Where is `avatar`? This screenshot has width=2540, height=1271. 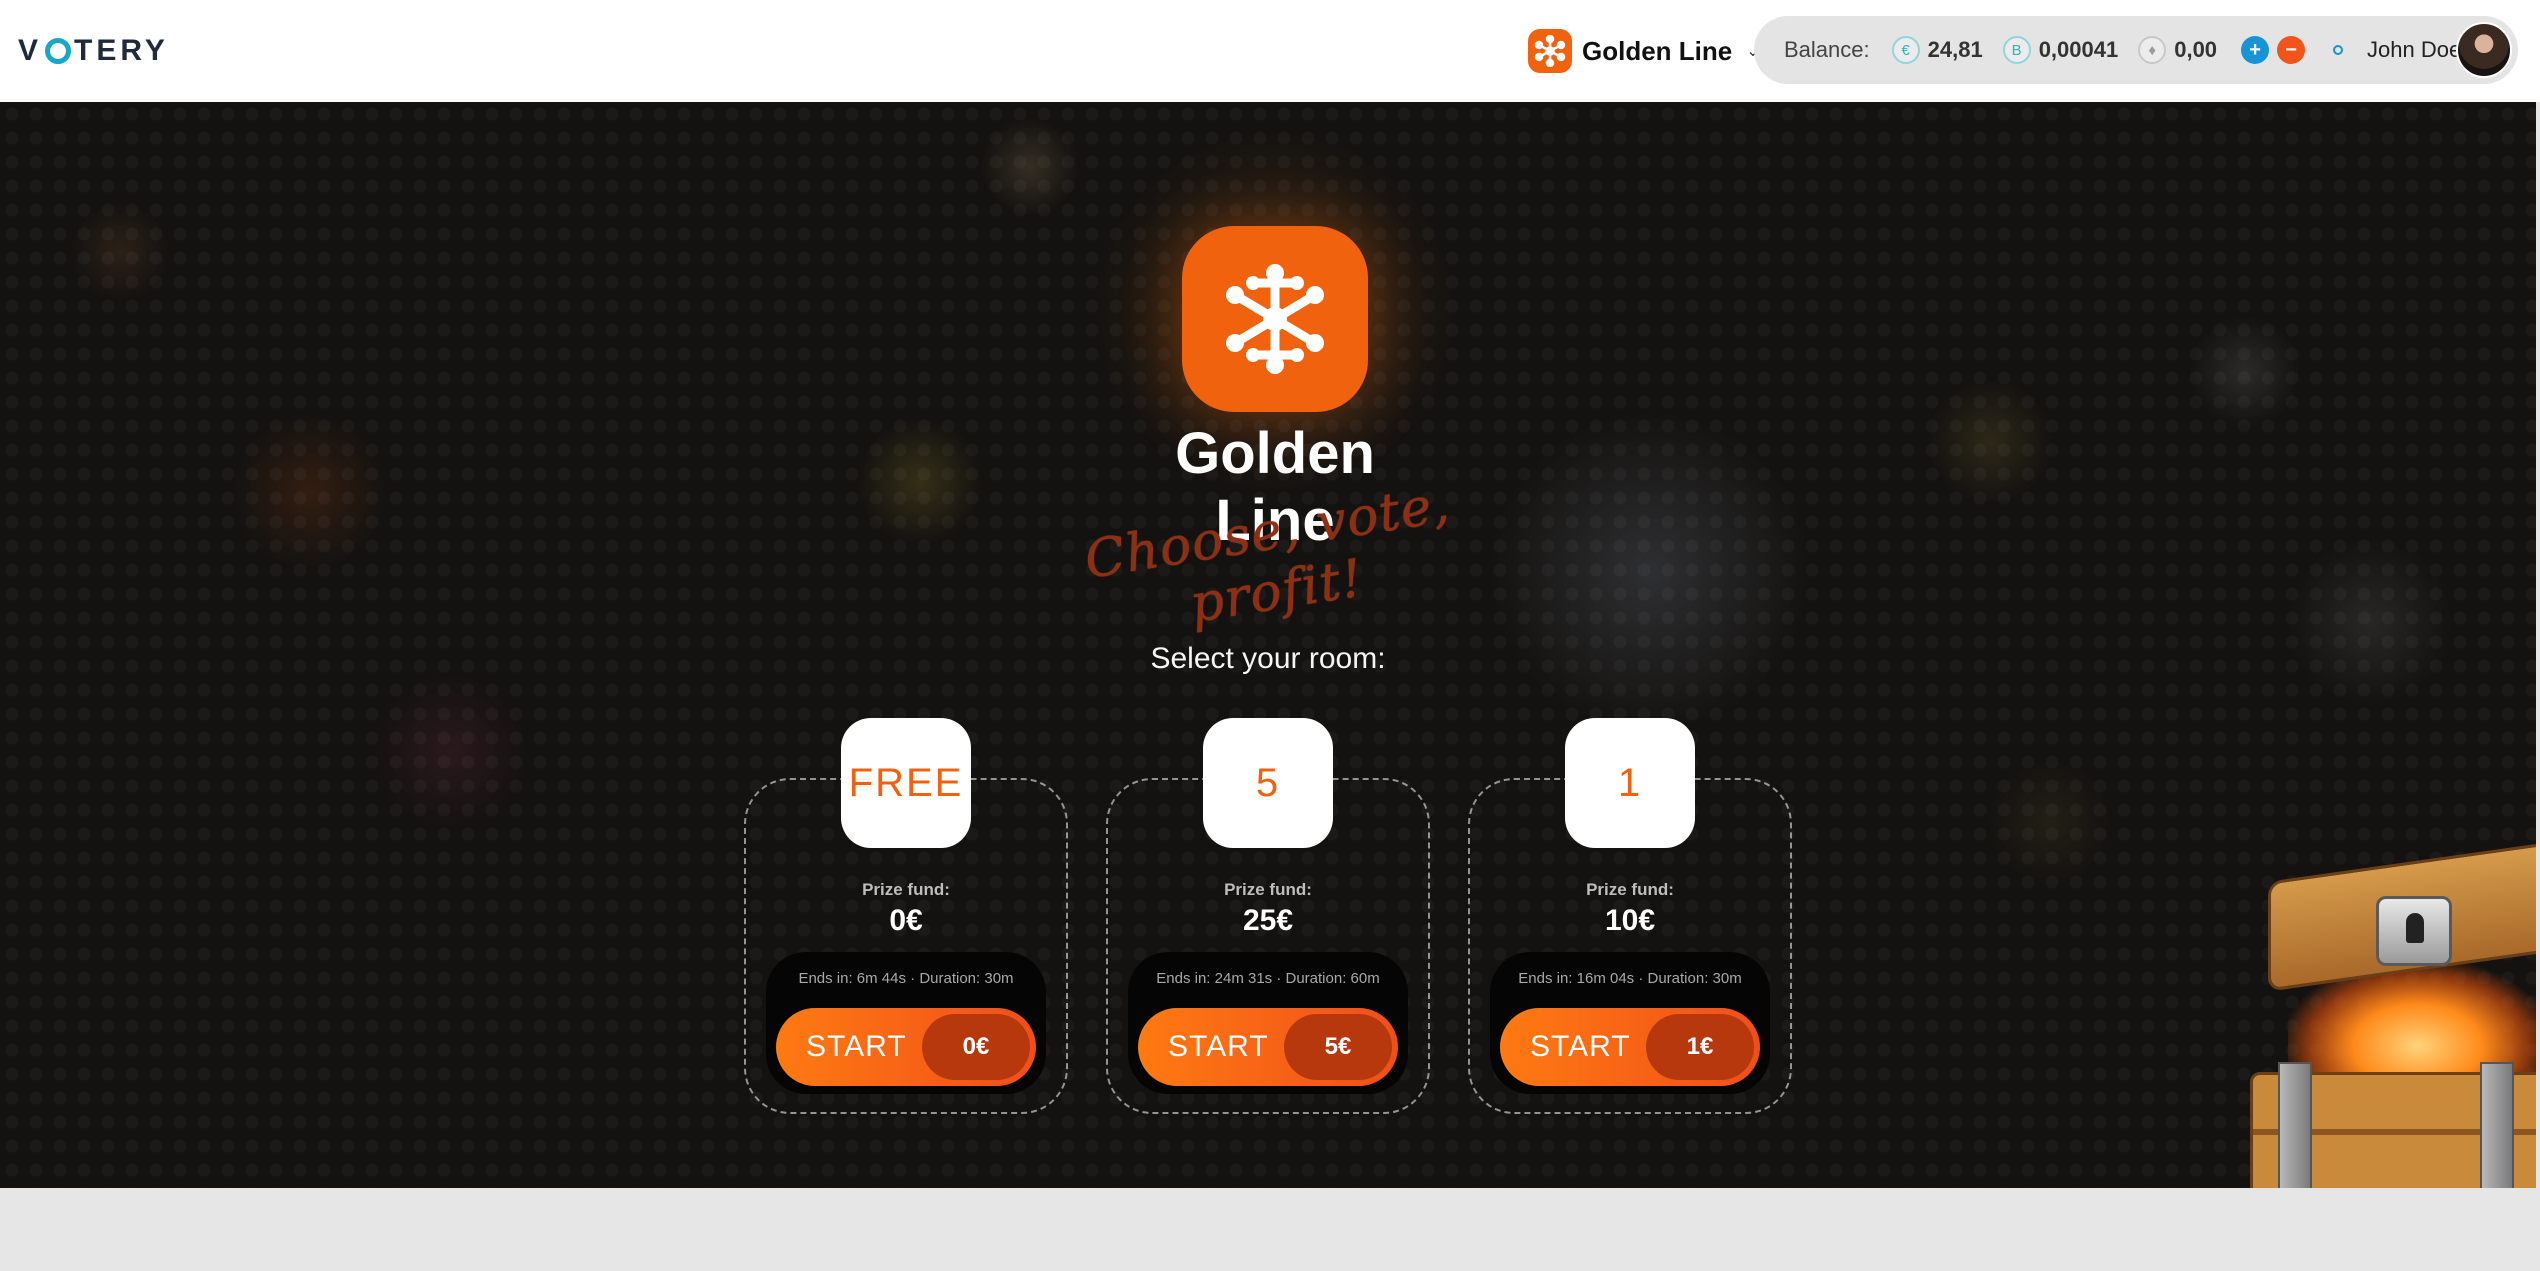
avatar is located at coordinates (2484, 50).